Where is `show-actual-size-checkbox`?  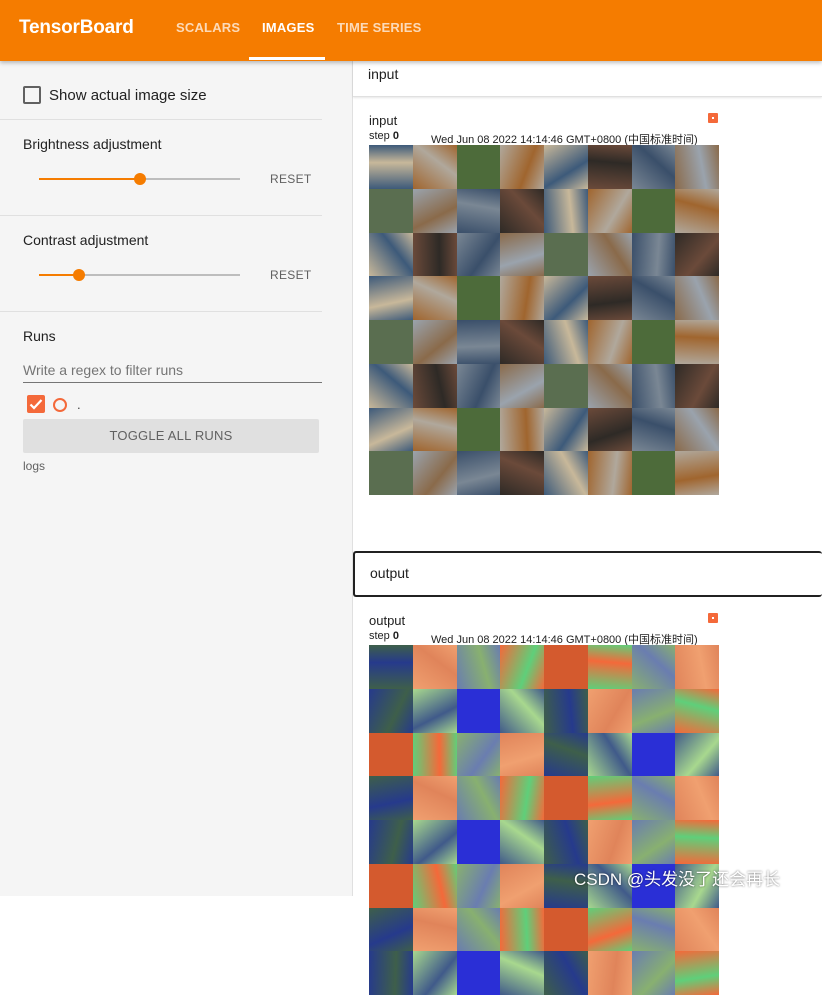 show-actual-size-checkbox is located at coordinates (32, 95).